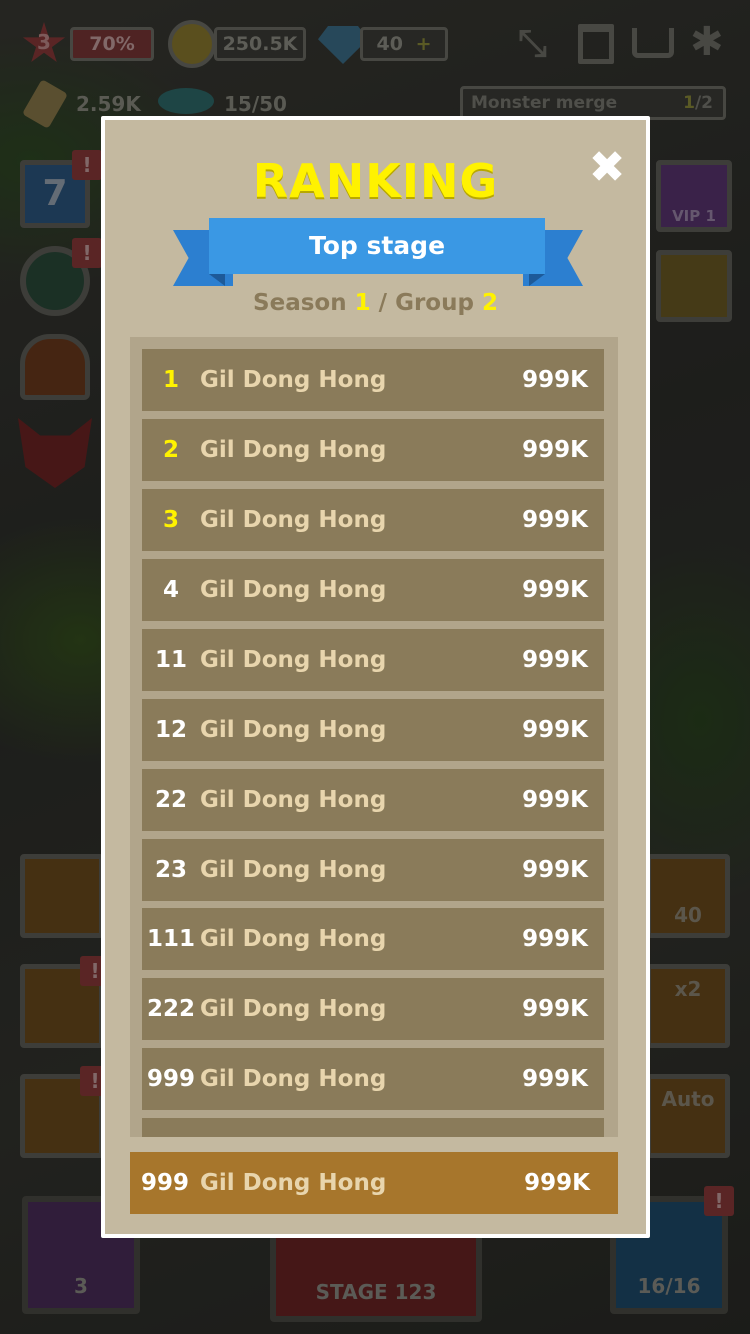  Describe the element at coordinates (607, 168) in the screenshot. I see `close-icon: ✖` at that location.